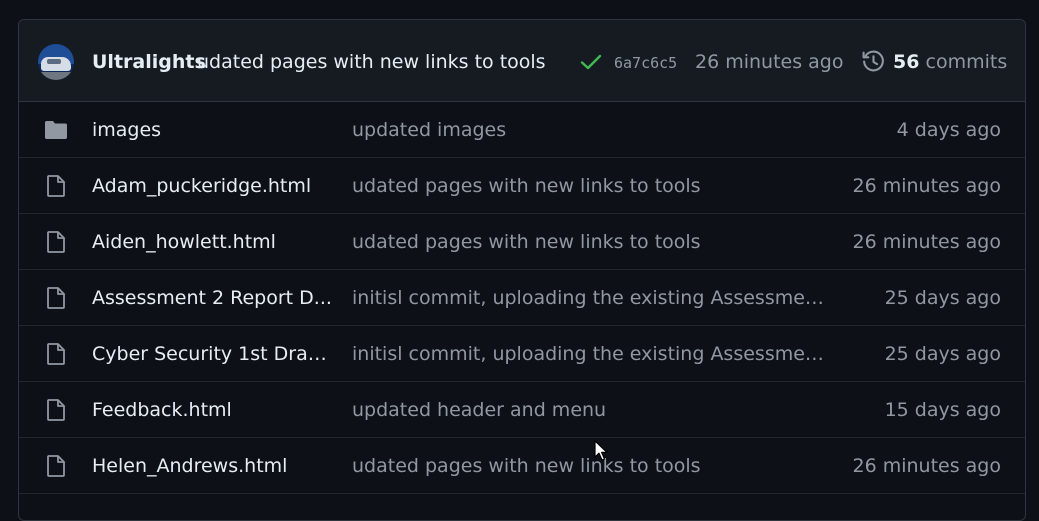 The height and width of the screenshot is (521, 1039). I want to click on avatar, so click(56, 62).